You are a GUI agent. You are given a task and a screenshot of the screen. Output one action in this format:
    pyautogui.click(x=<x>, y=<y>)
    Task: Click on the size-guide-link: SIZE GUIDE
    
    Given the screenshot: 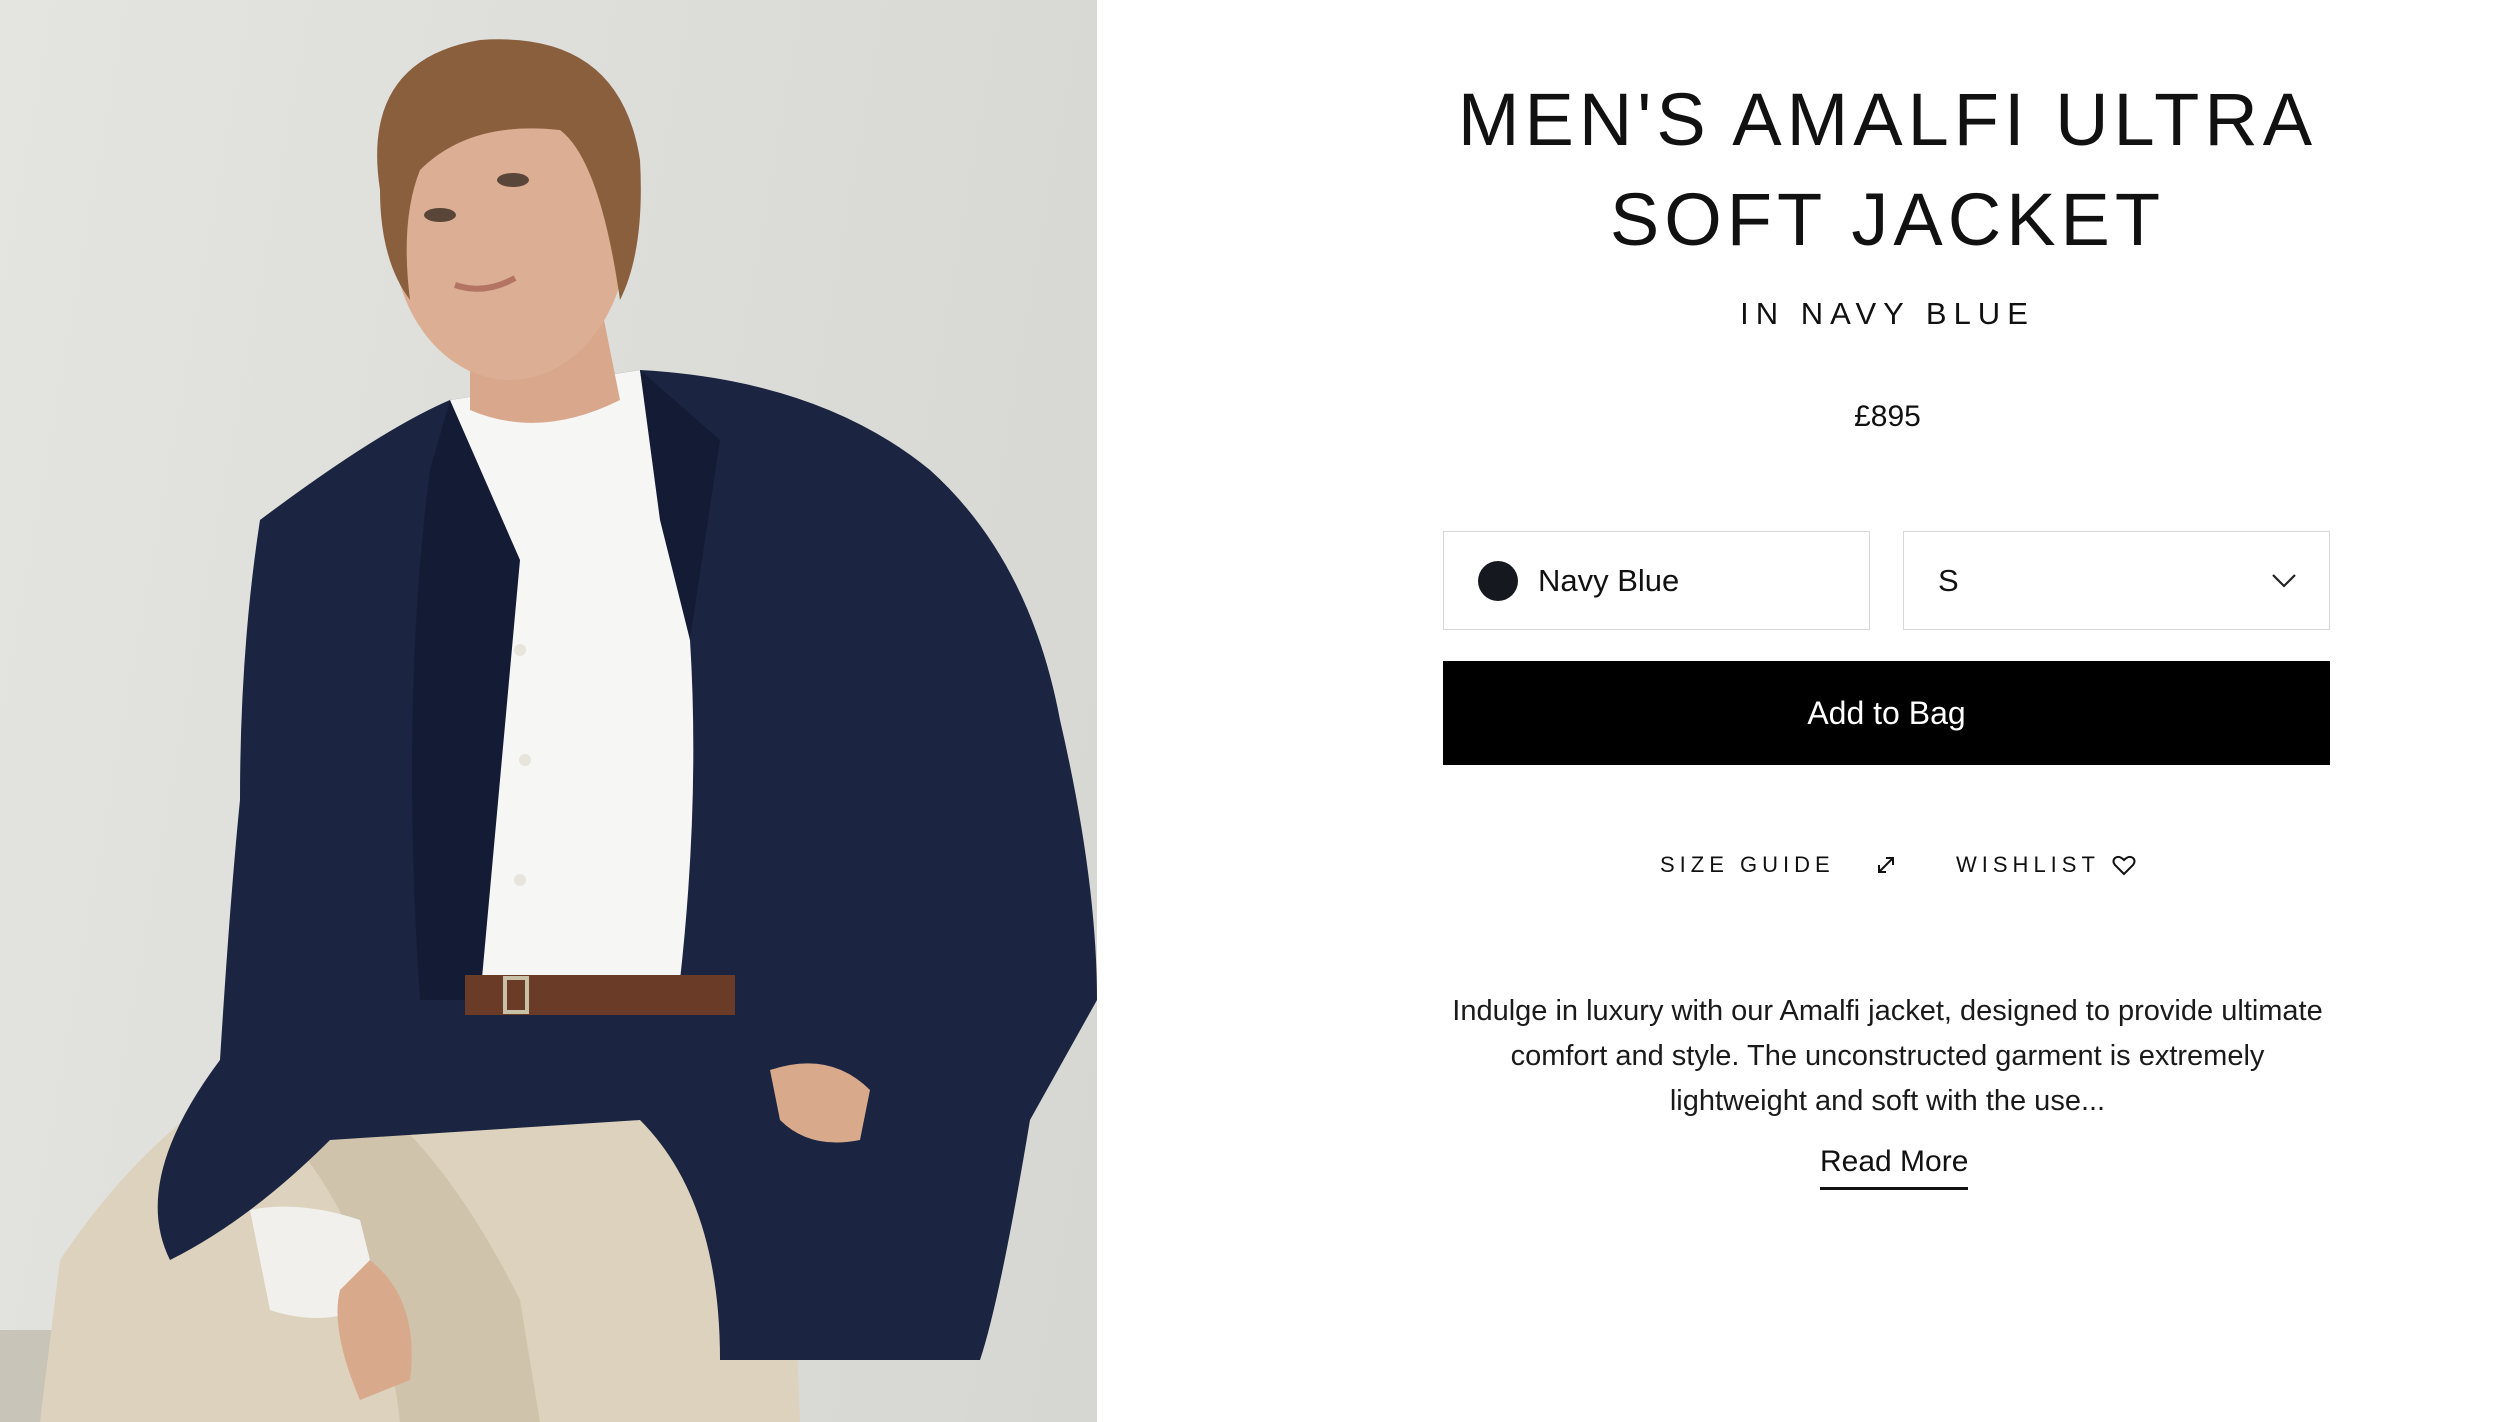 What is the action you would take?
    pyautogui.click(x=1778, y=865)
    